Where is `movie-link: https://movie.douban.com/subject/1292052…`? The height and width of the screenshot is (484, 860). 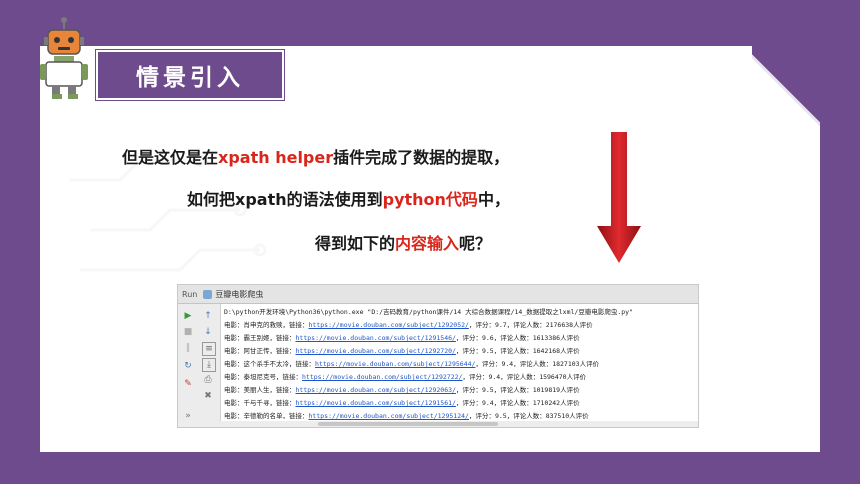
movie-link: https://movie.douban.com/subject/1292052… is located at coordinates (389, 325).